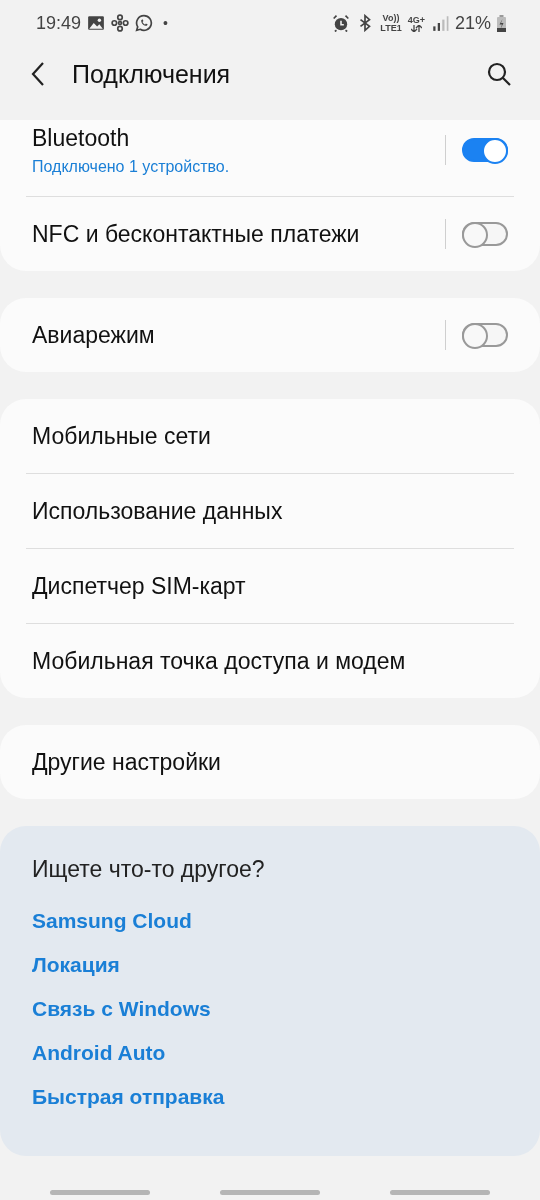  Describe the element at coordinates (270, 762) in the screenshot. I see `settings-item: Другие настройки` at that location.